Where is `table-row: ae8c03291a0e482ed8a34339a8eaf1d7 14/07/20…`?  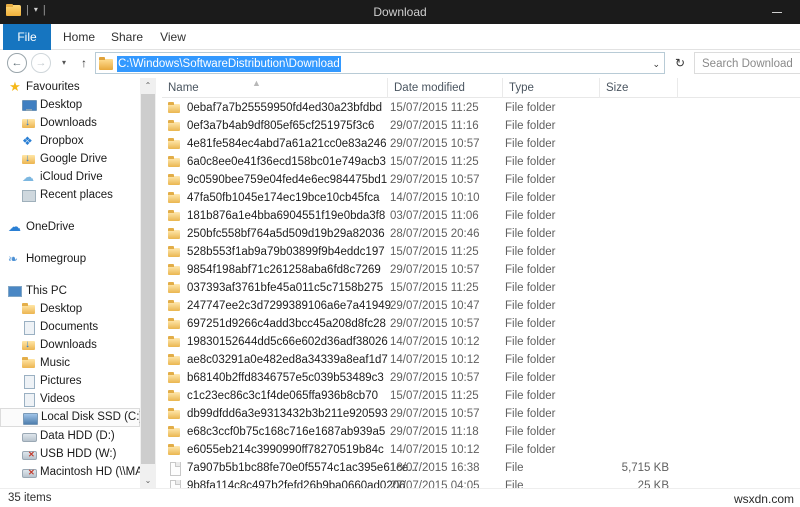 table-row: ae8c03291a0e482ed8a34339a8eaf1d7 14/07/20… is located at coordinates (481, 360).